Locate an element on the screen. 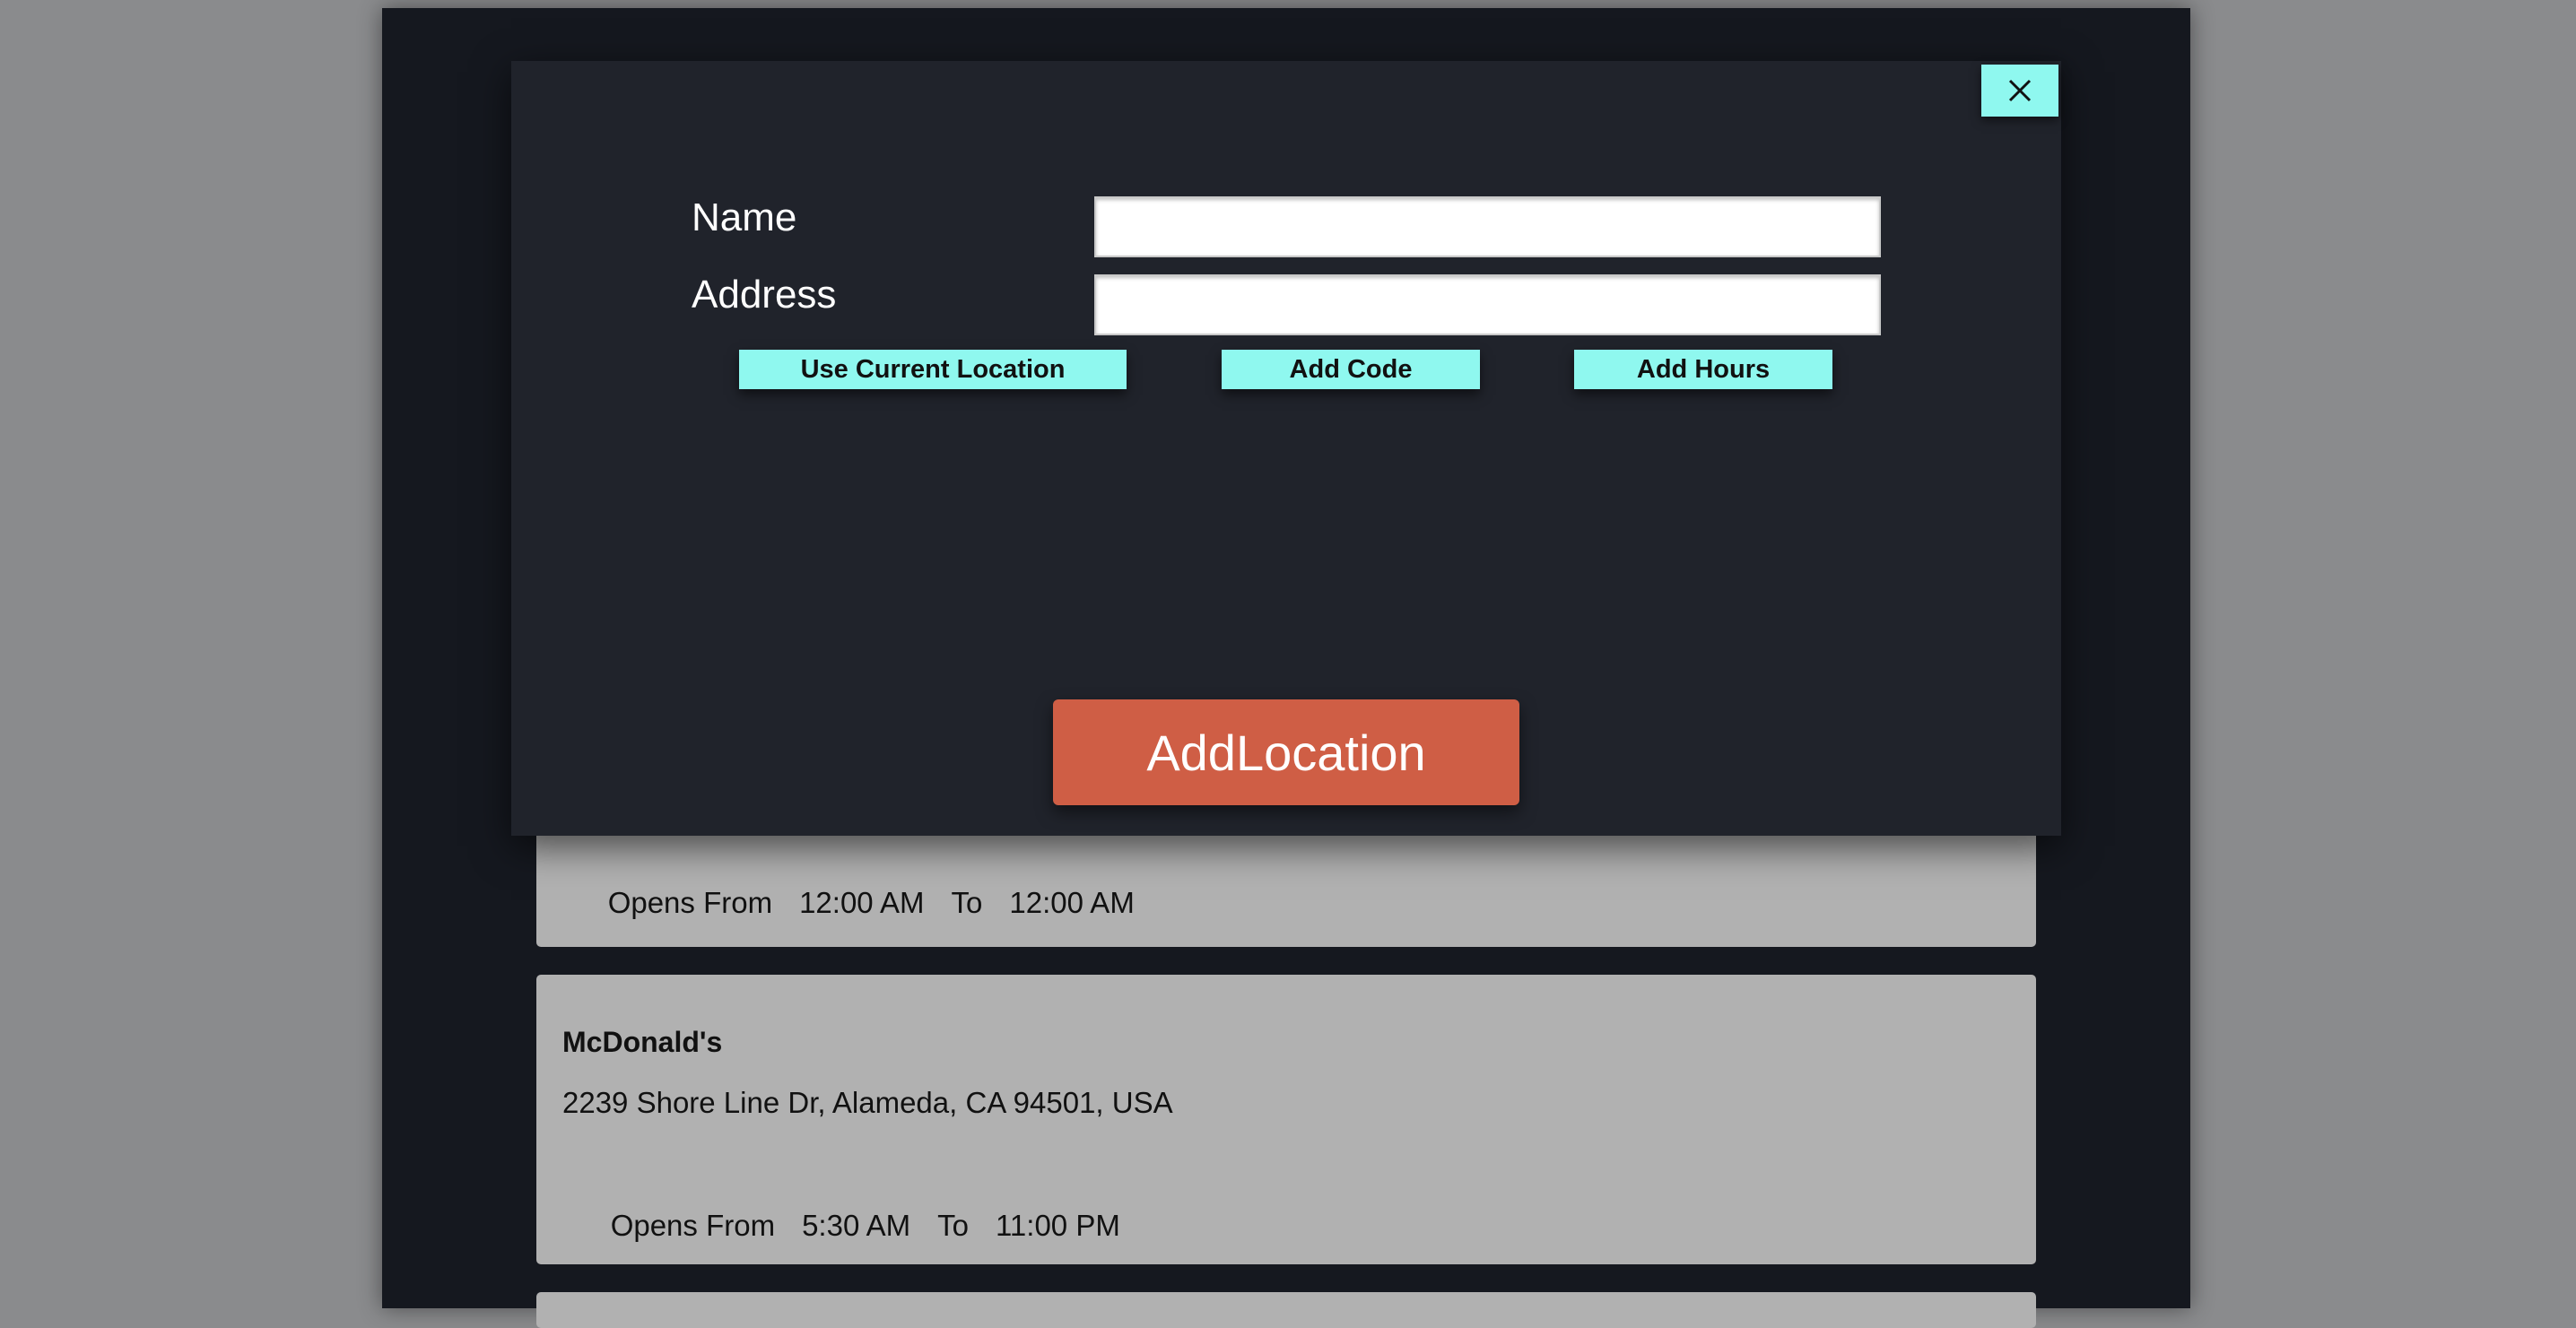 The image size is (2576, 1328). close-icon is located at coordinates (2020, 90).